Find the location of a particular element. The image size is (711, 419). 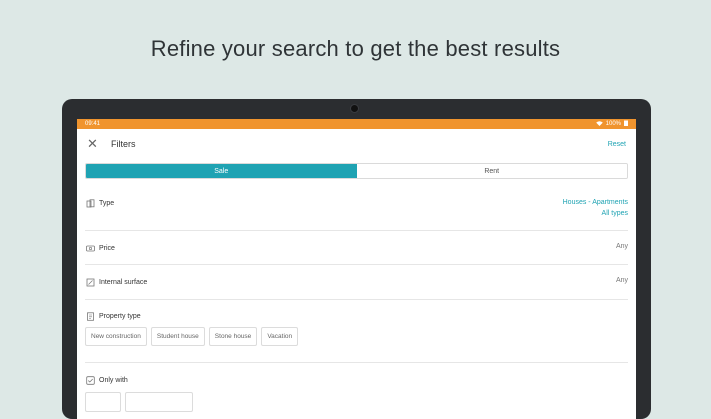

property-type-icon is located at coordinates (90, 316).